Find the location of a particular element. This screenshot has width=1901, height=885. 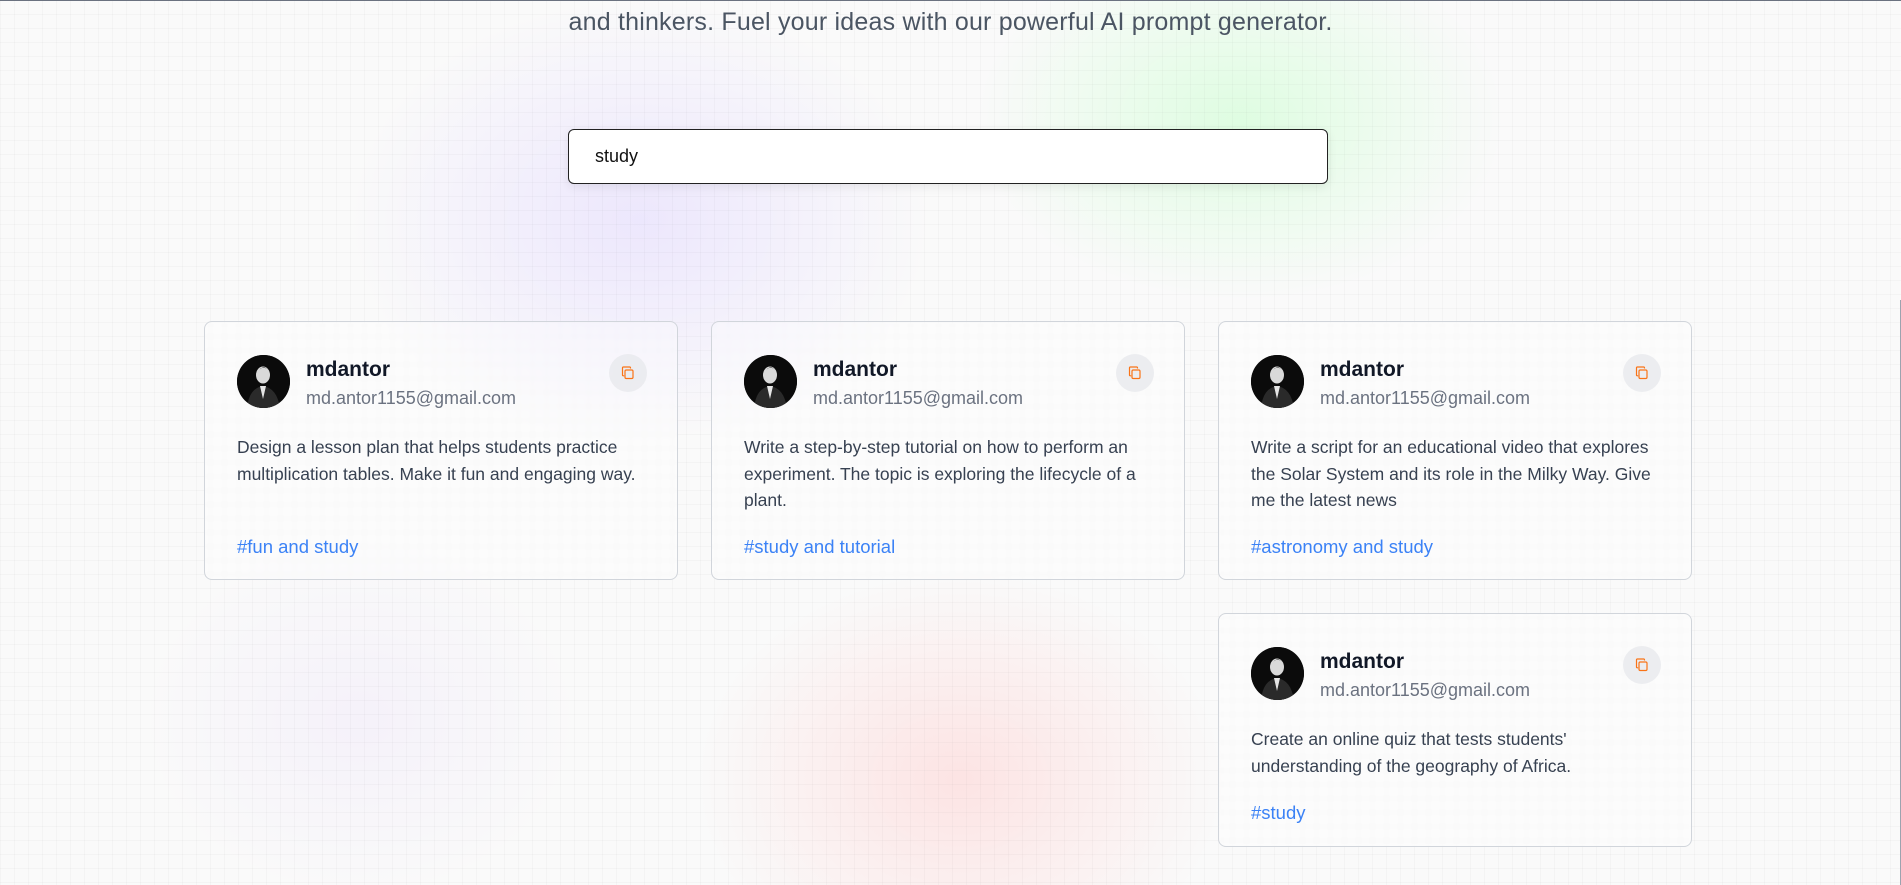

top-border is located at coordinates (950, 0).